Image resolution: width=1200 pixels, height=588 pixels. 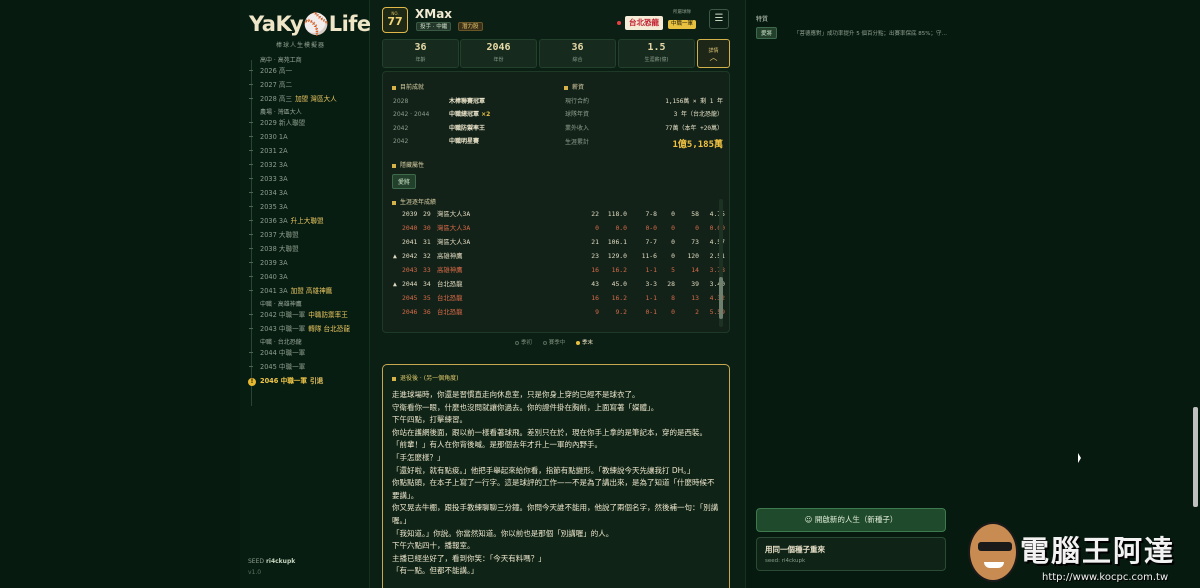 I want to click on salary-row: 業外收入 77萬（本年 +20萬）, so click(x=644, y=128).